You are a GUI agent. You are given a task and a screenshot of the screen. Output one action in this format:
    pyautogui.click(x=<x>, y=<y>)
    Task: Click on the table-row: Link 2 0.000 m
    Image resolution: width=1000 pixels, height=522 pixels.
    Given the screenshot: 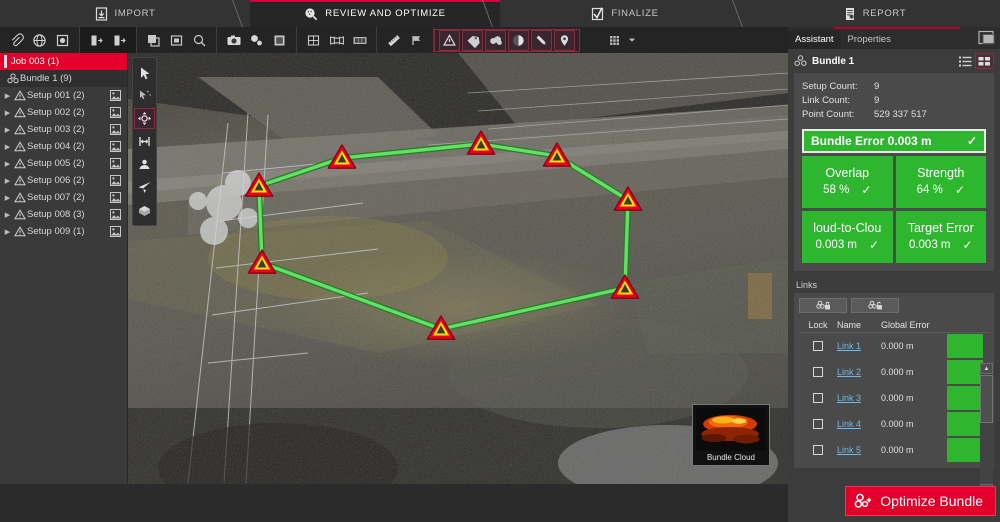 What is the action you would take?
    pyautogui.click(x=894, y=372)
    